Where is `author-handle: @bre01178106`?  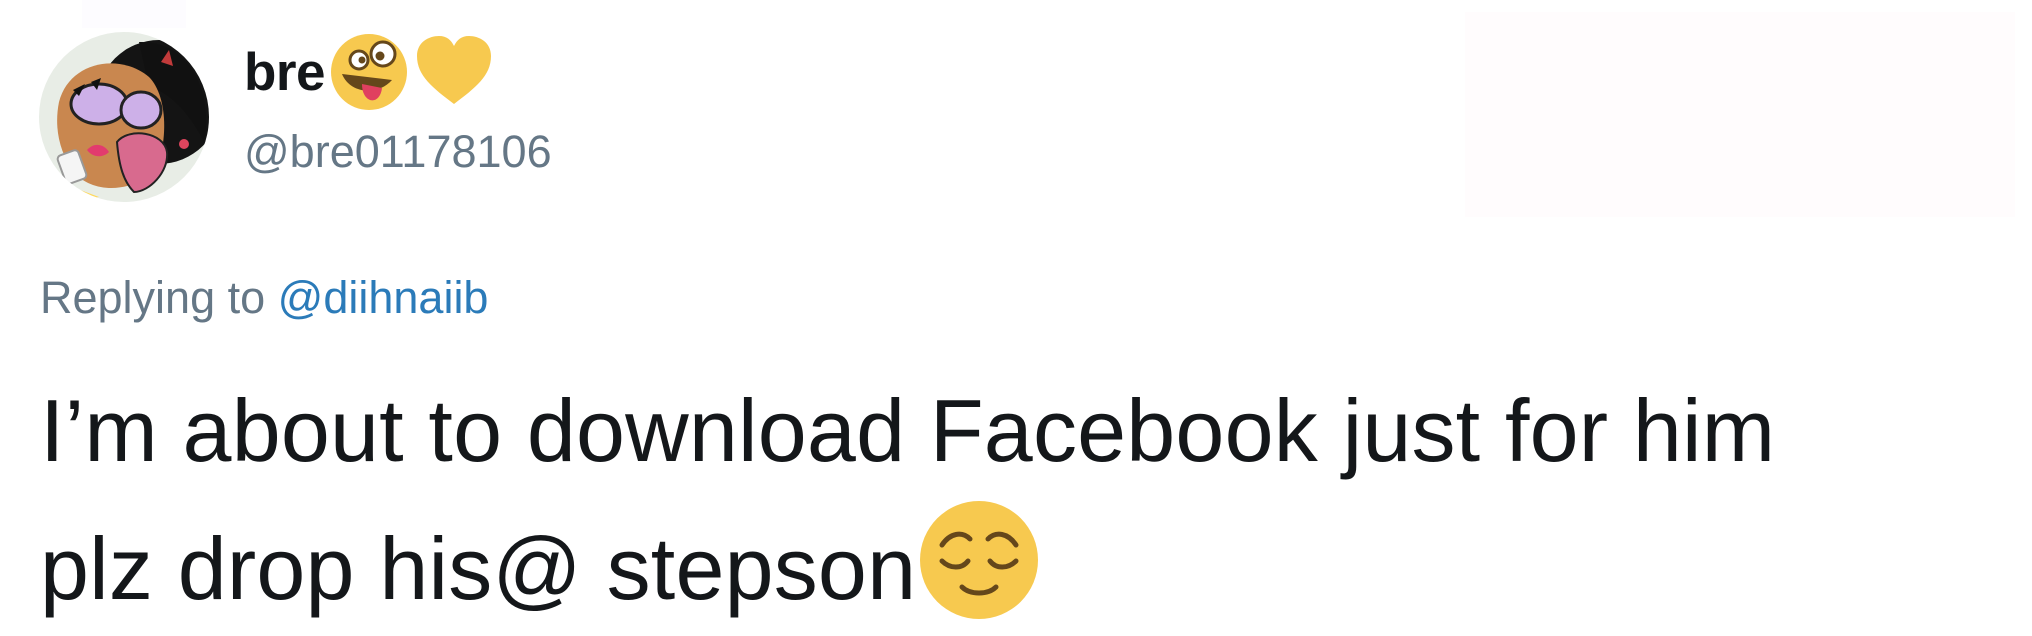
author-handle: @bre01178106 is located at coordinates (398, 151).